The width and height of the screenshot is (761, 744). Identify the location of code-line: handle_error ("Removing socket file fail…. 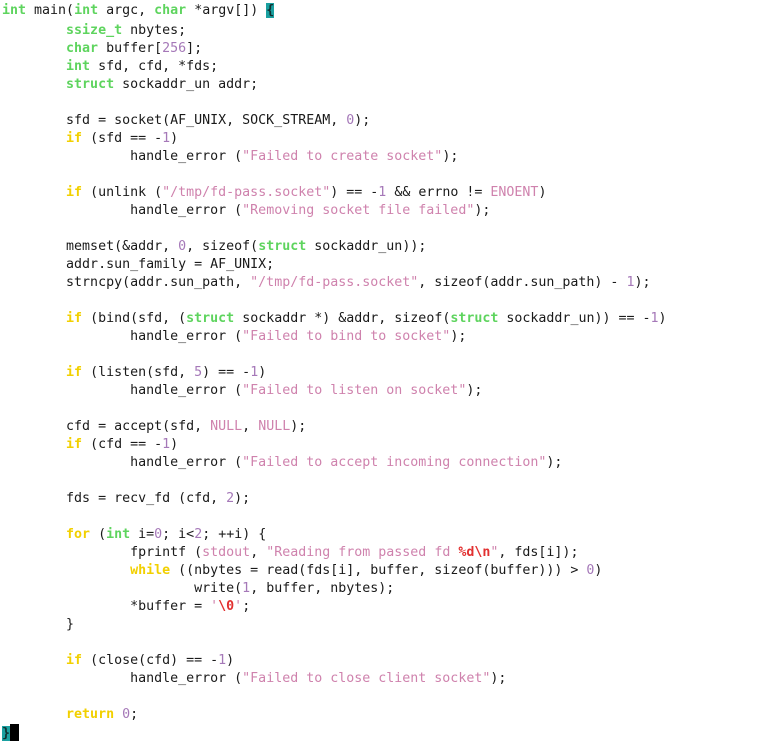
(380, 211).